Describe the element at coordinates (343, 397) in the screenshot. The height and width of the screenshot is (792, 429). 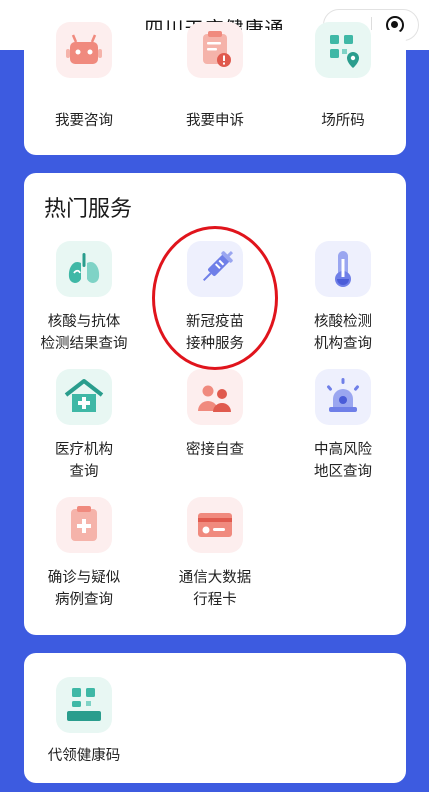
I see `alarm-light-icon` at that location.